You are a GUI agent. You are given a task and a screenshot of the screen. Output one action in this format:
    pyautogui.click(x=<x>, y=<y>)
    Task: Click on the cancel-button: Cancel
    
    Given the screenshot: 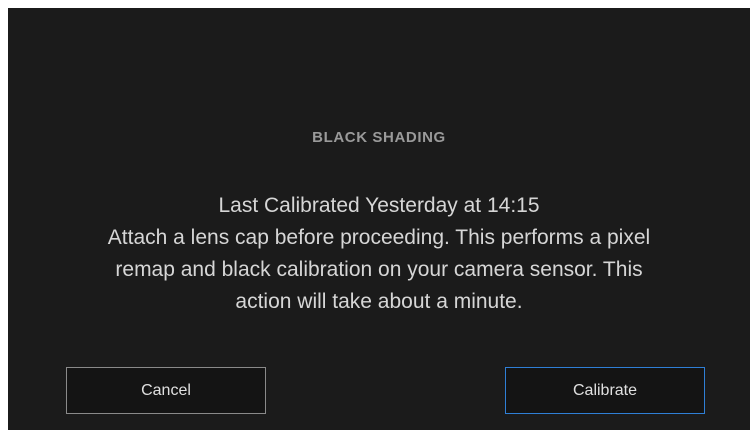 What is the action you would take?
    pyautogui.click(x=166, y=390)
    